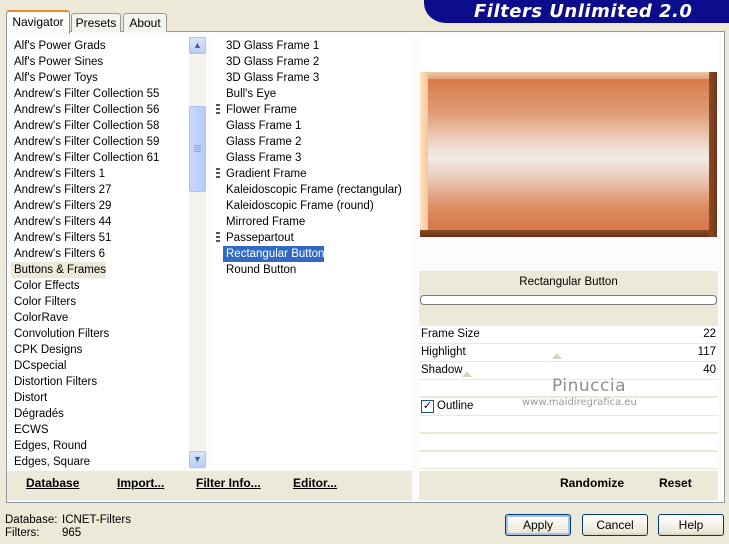 The height and width of the screenshot is (544, 729). What do you see at coordinates (100, 430) in the screenshot?
I see `category-item: ECWS` at bounding box center [100, 430].